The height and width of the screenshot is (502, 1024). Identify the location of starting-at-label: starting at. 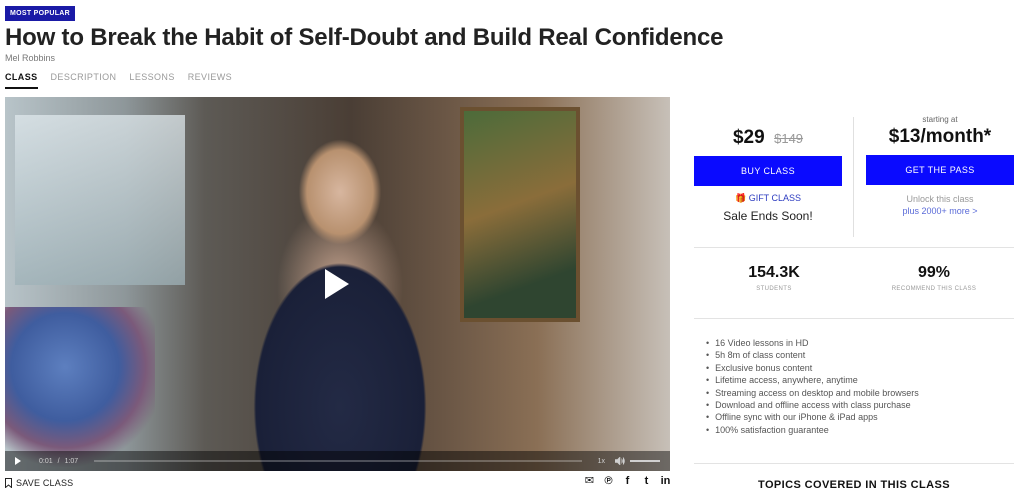
(940, 119).